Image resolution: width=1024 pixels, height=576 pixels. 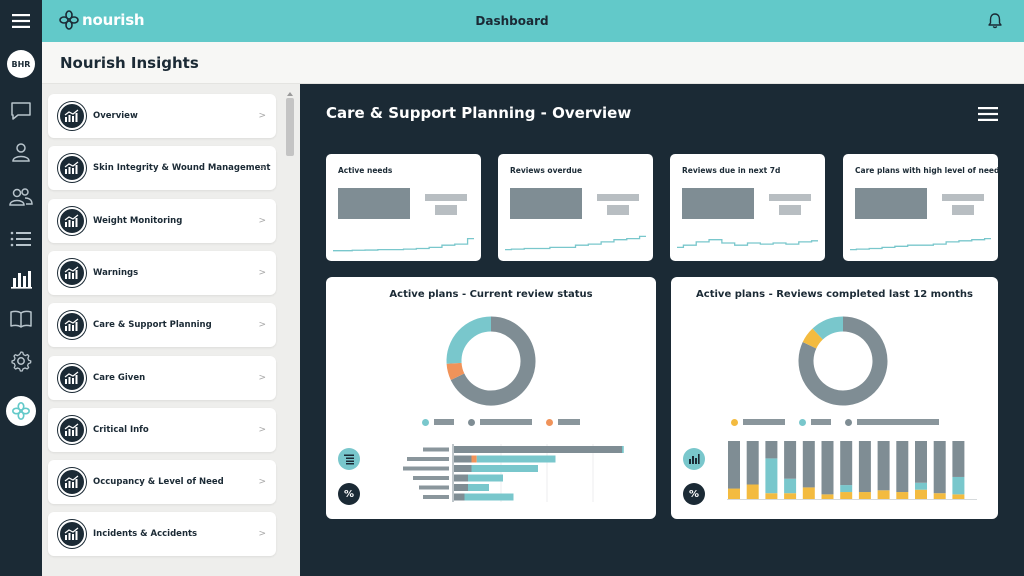 I want to click on reviews-completed-monthly-chart, so click(x=852, y=470).